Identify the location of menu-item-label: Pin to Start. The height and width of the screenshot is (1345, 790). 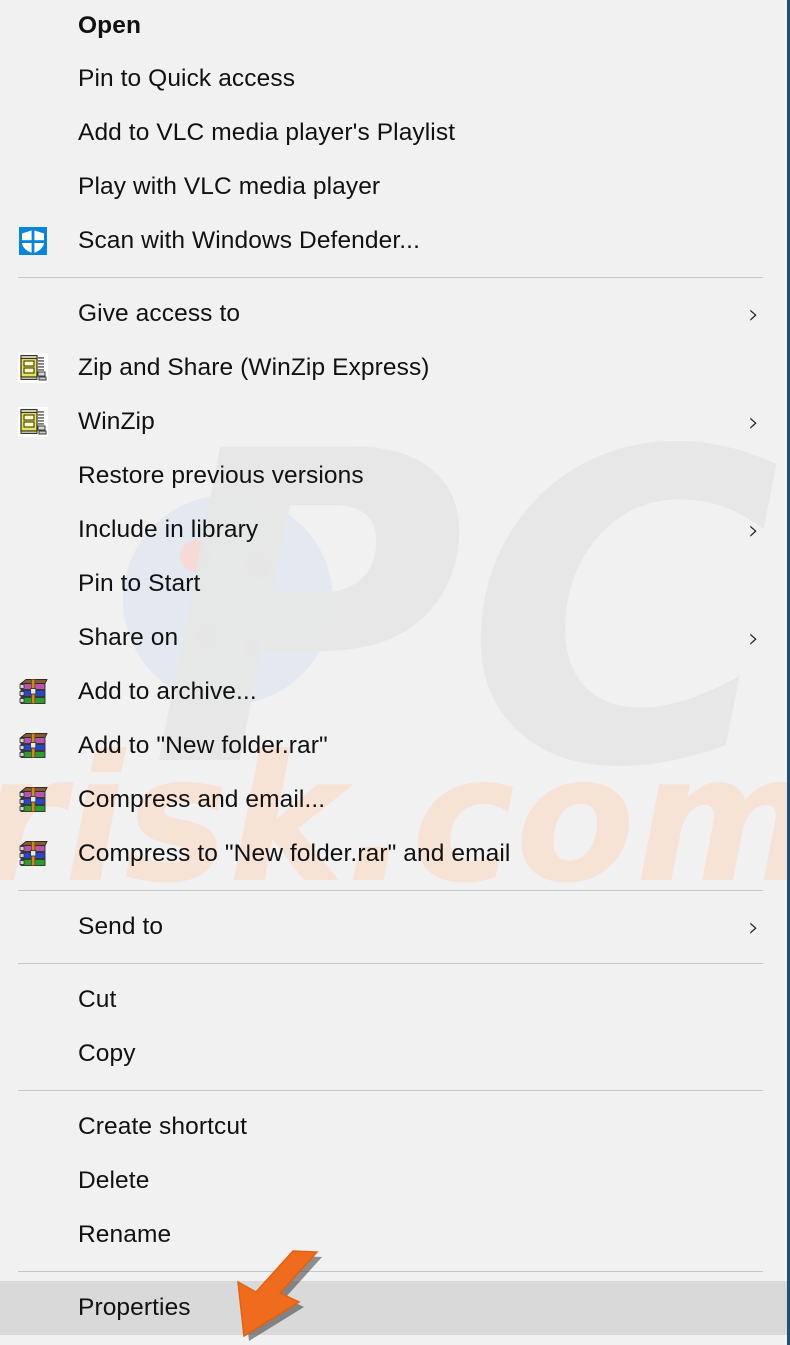
(139, 583).